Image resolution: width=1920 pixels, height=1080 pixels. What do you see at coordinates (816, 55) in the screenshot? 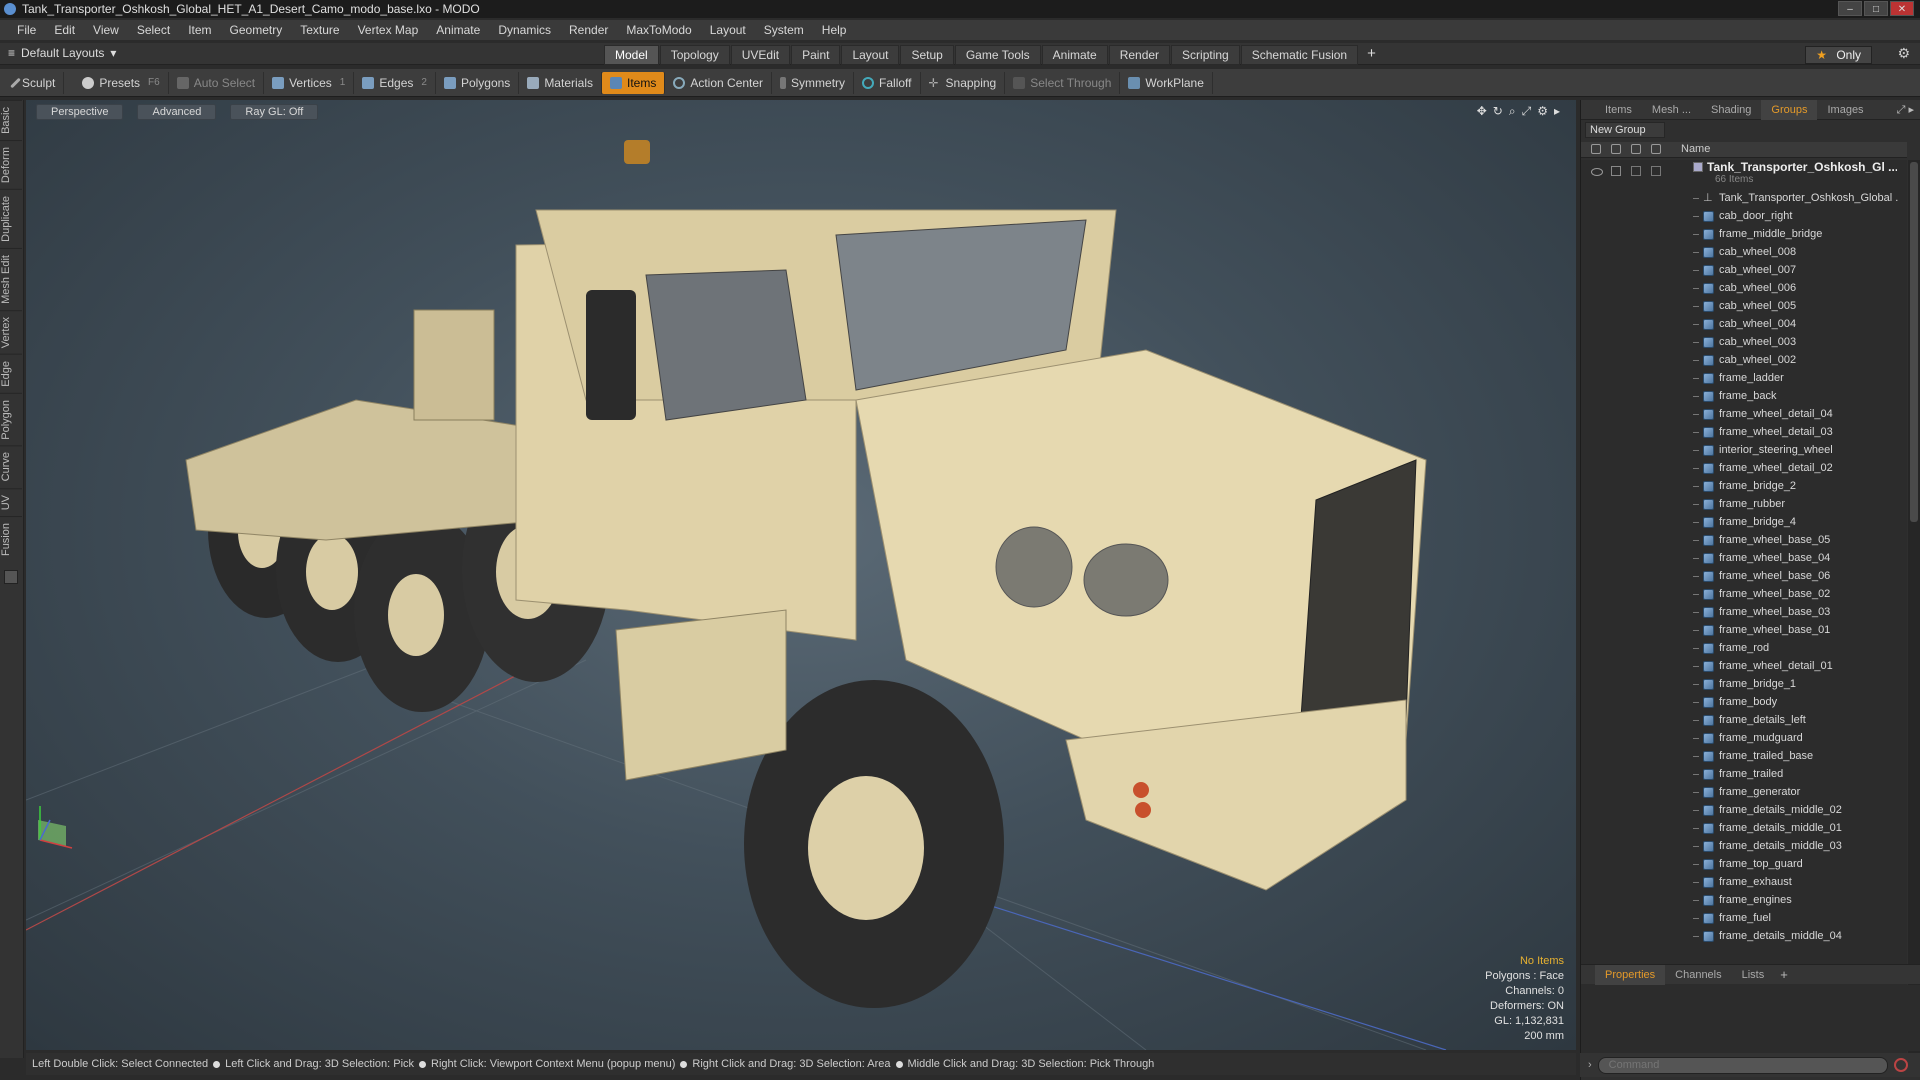
I see `tab-paint: Paint` at bounding box center [816, 55].